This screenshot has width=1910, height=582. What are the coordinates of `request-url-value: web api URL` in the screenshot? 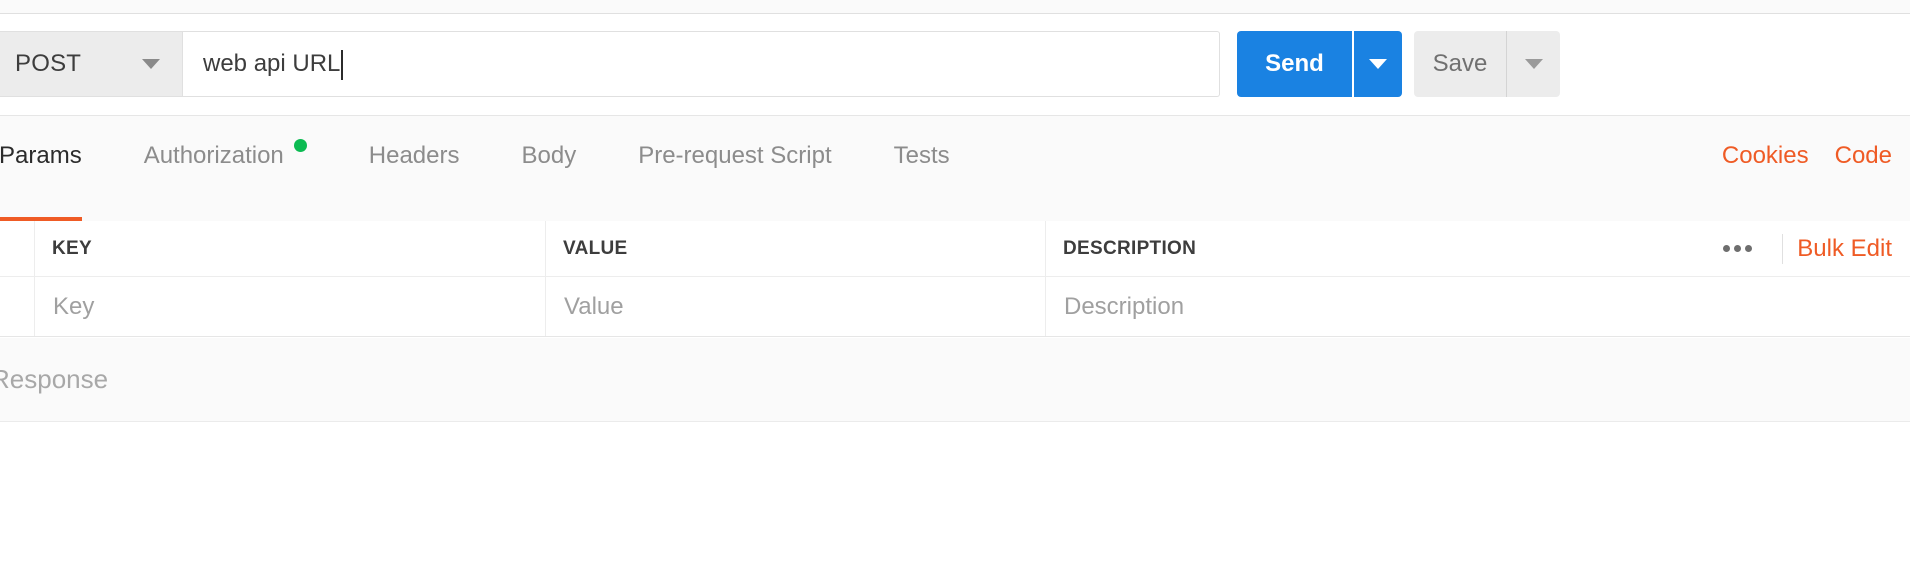 It's located at (272, 63).